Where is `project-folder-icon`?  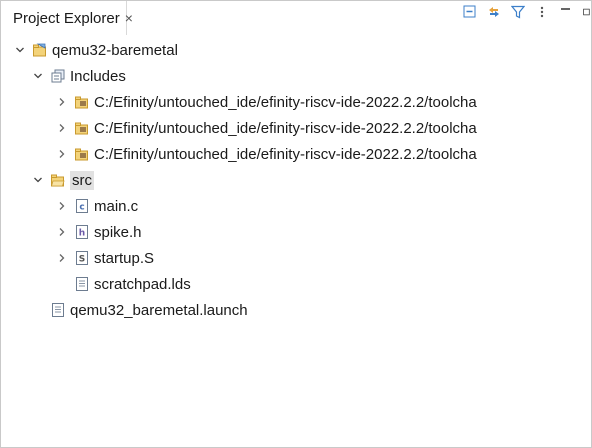 project-folder-icon is located at coordinates (39, 50).